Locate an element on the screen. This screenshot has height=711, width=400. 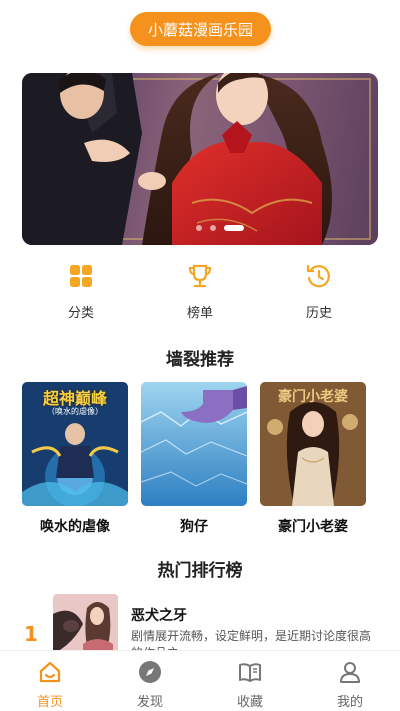
recommend-section-title: 墙裂推荐 is located at coordinates (200, 360).